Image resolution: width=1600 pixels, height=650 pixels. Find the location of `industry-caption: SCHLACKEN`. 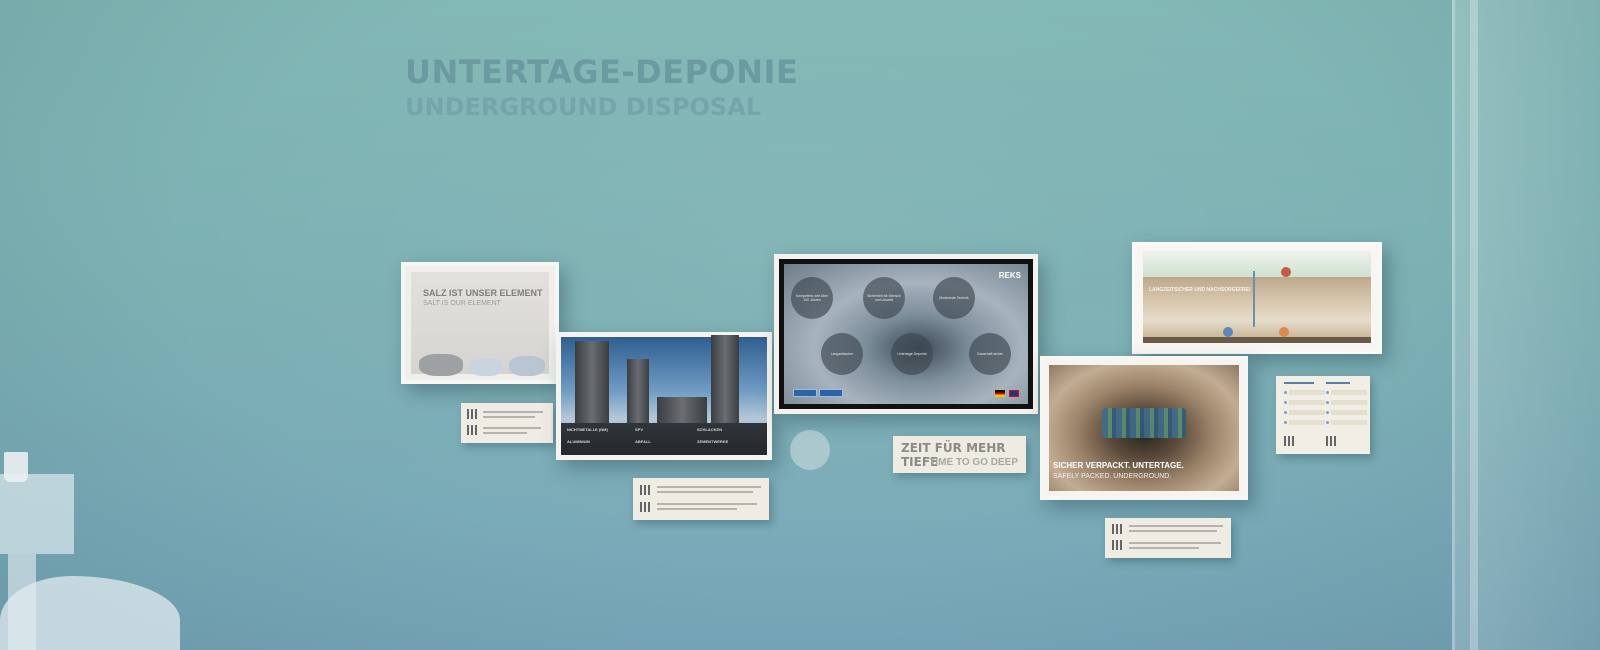

industry-caption: SCHLACKEN is located at coordinates (710, 429).